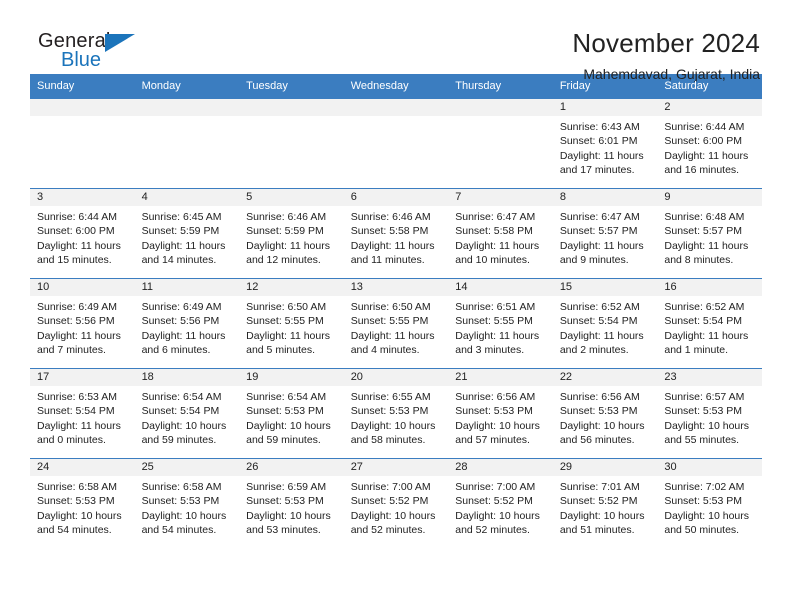  I want to click on day-detail-line: Sunrise: 6:56 AM, so click(495, 397).